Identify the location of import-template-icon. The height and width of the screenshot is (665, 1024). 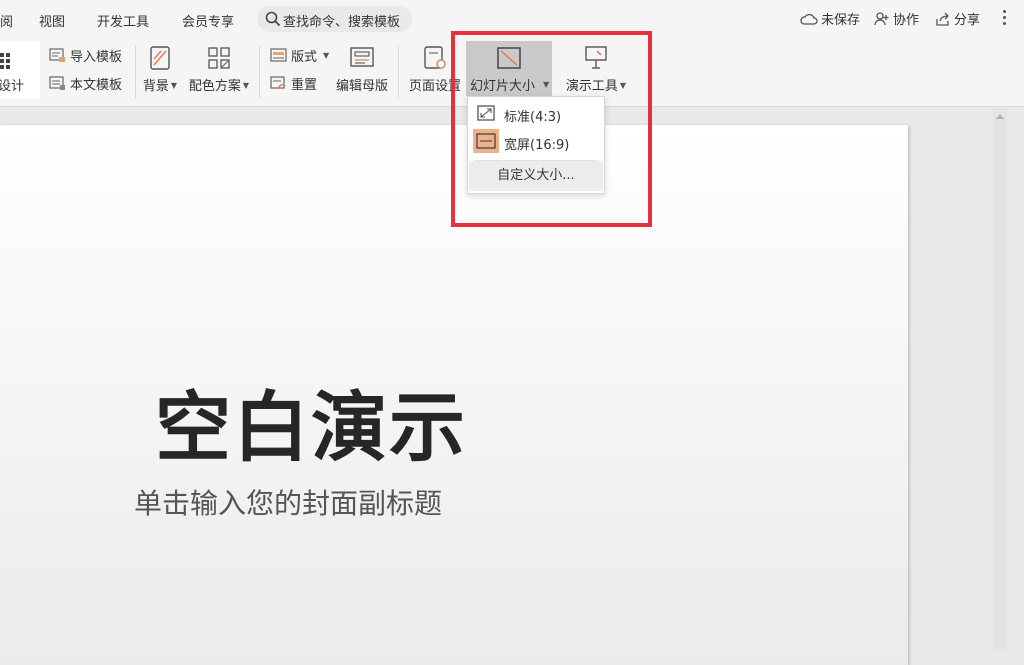
(57, 55).